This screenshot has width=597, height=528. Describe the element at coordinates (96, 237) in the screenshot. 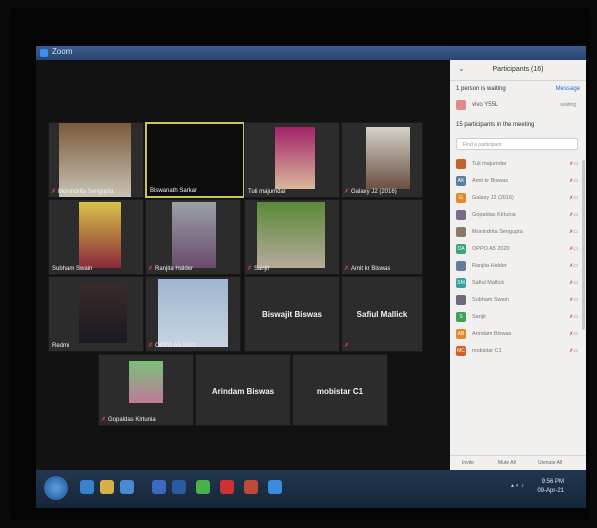

I see `video-tile: Subham Swain` at that location.